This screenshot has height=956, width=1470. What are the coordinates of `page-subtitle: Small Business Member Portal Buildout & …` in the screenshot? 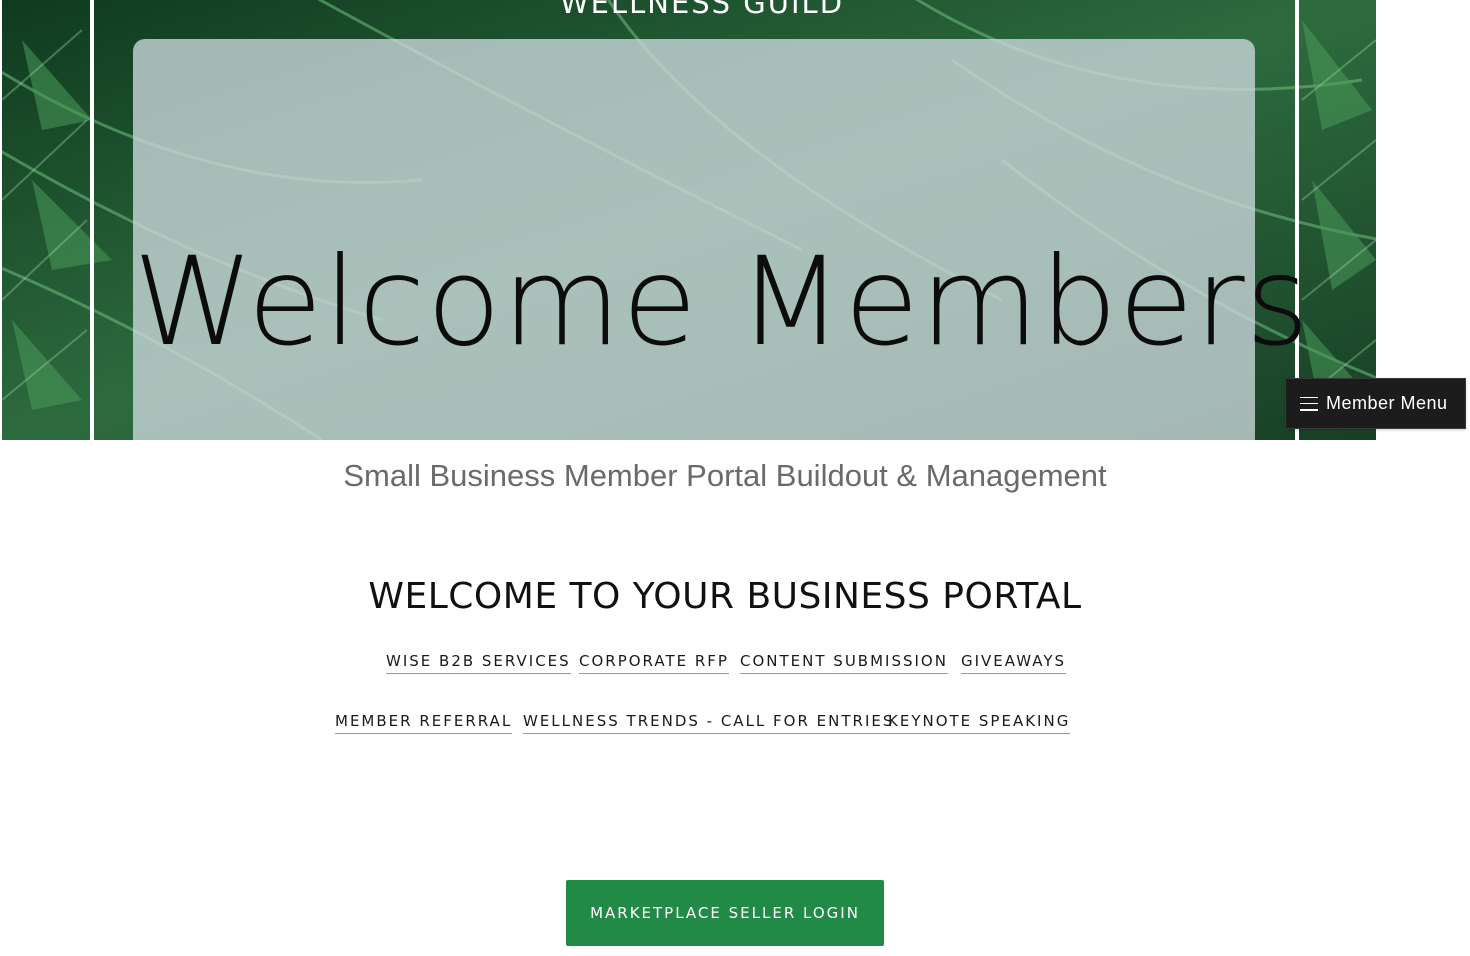 It's located at (725, 475).